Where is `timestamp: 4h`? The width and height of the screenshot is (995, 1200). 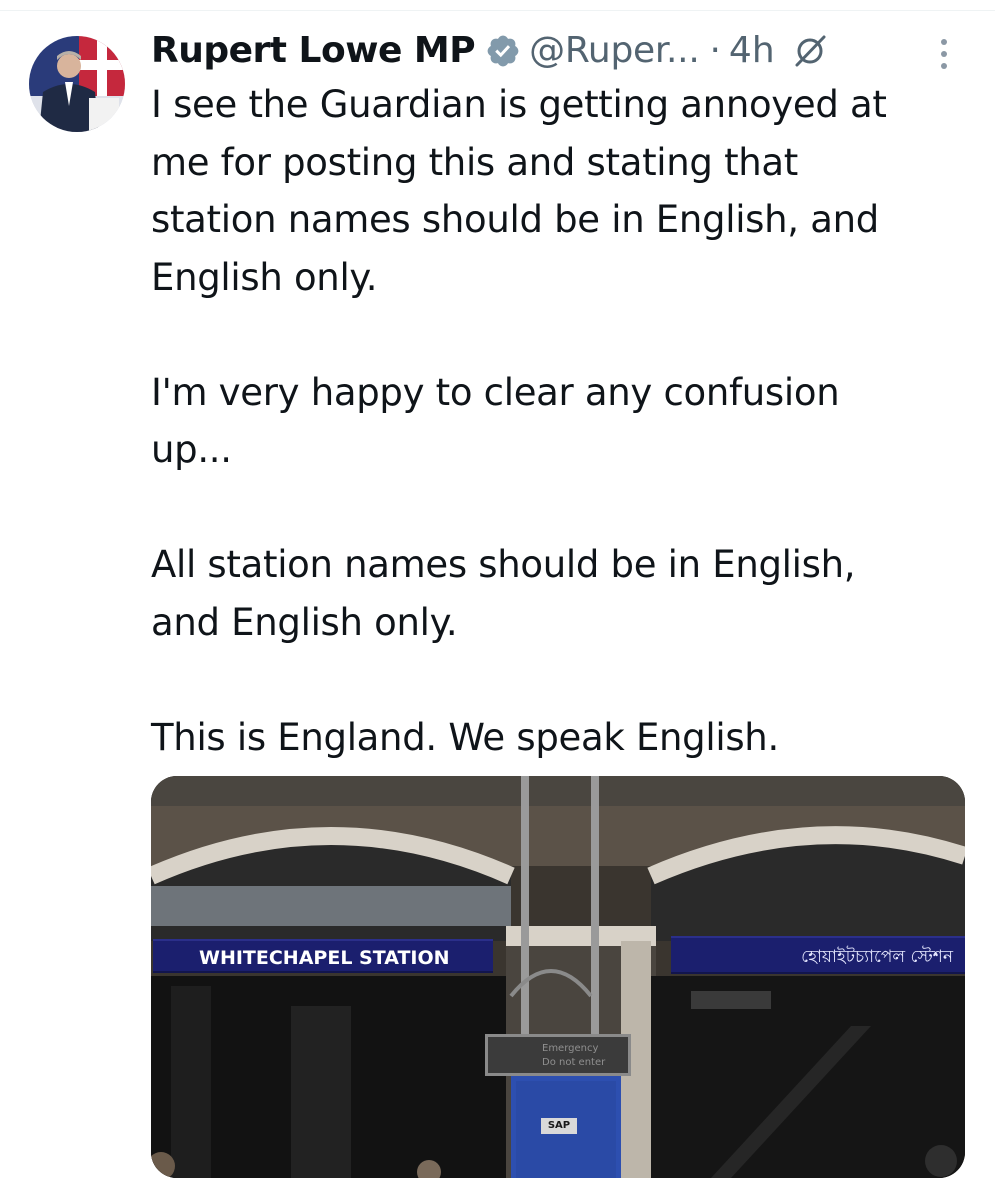 timestamp: 4h is located at coordinates (752, 51).